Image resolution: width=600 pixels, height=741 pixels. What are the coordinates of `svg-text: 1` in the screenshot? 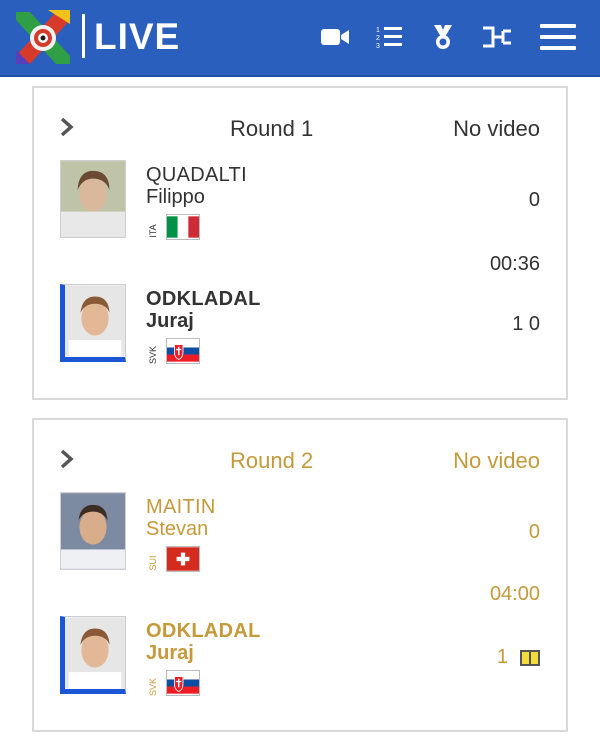 It's located at (378, 30).